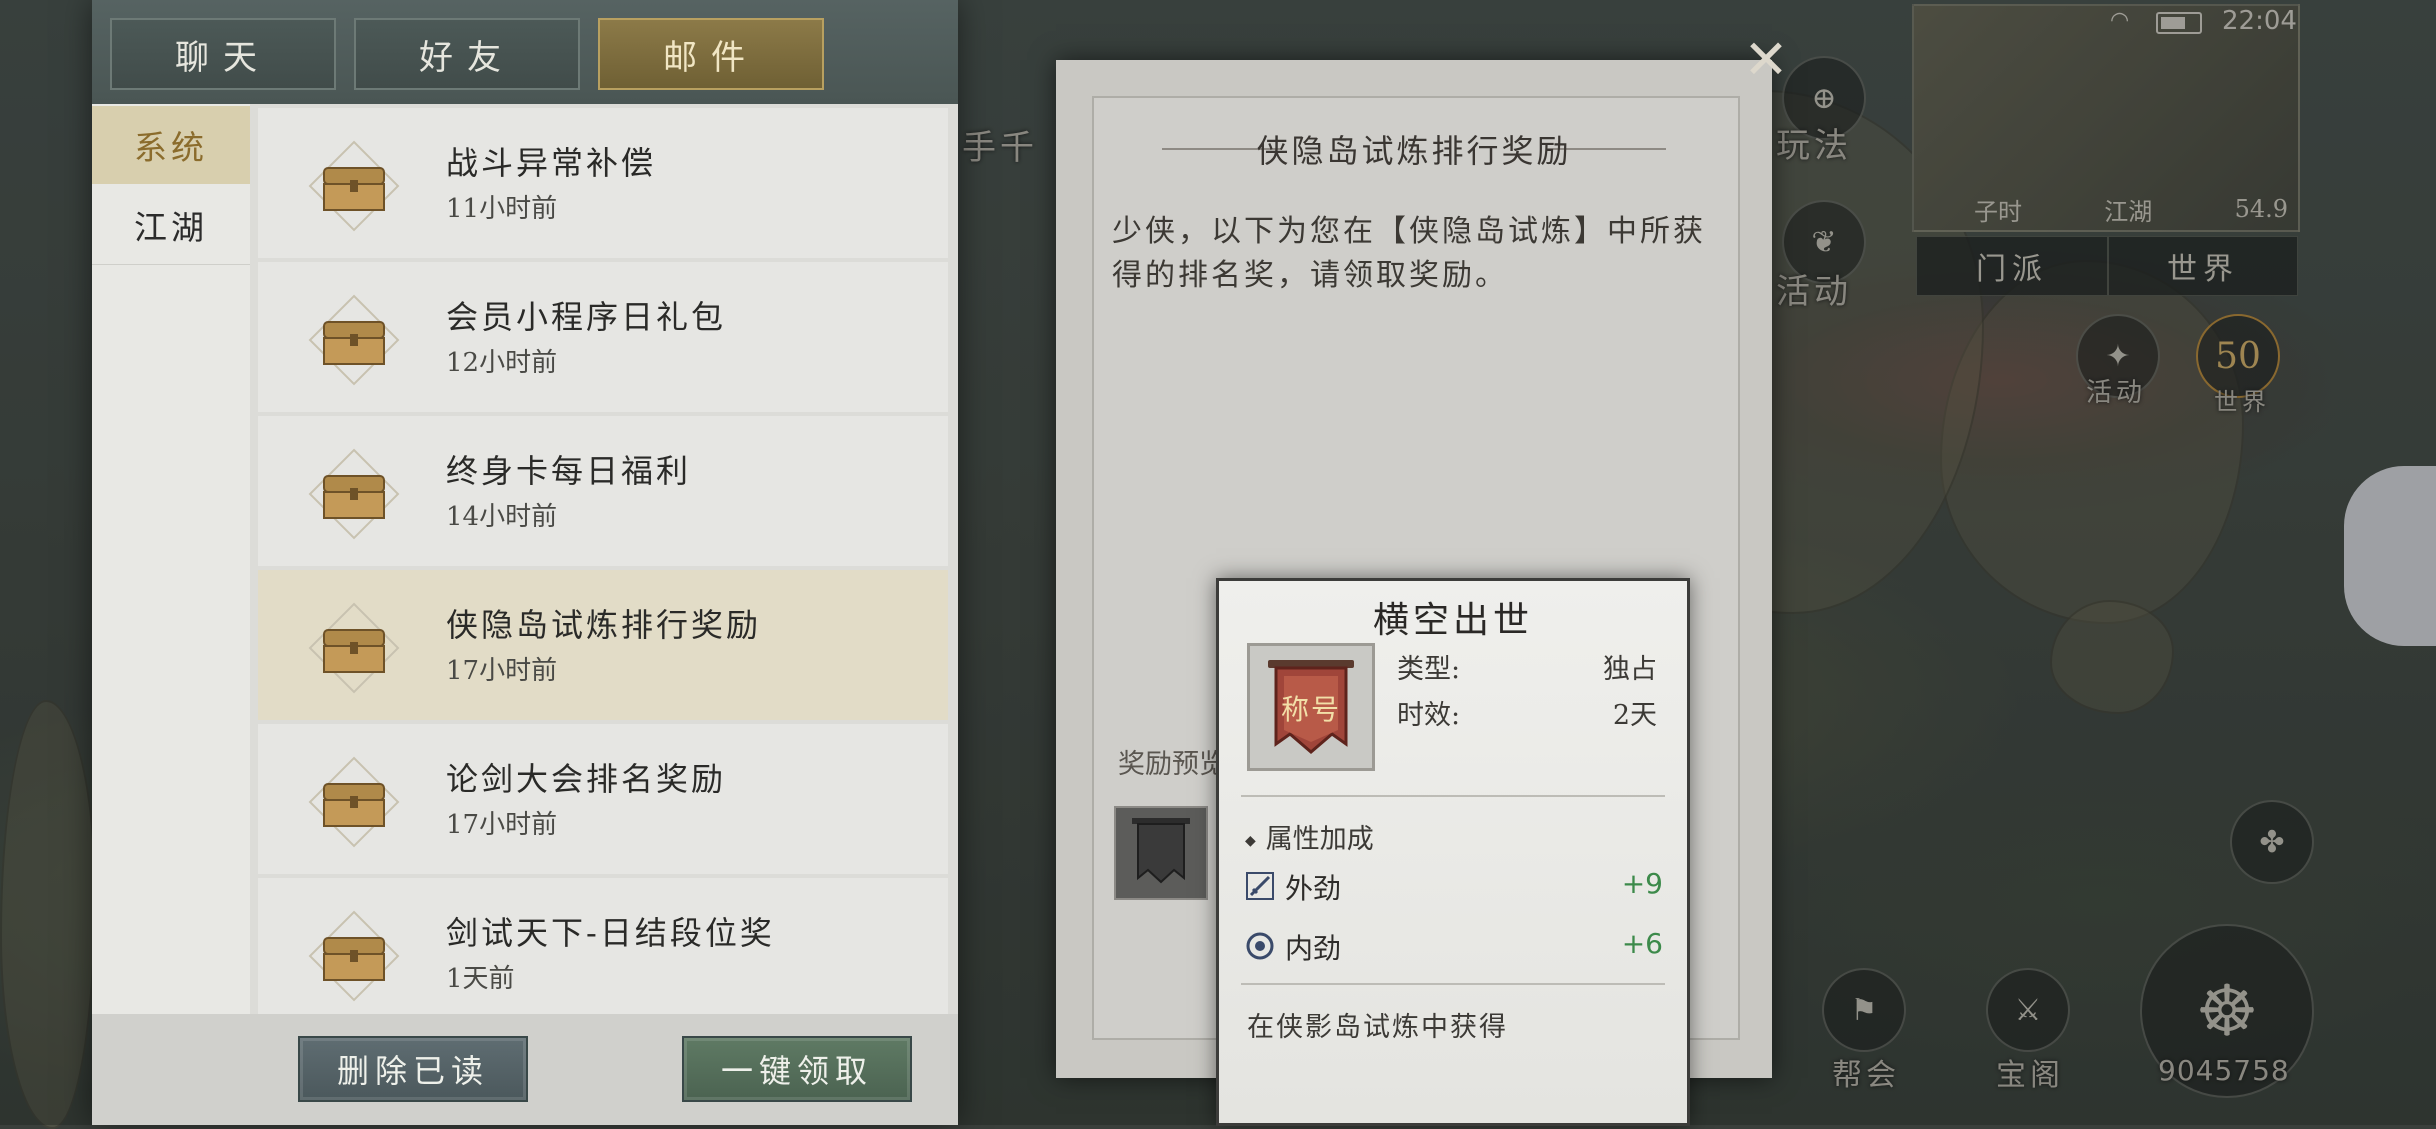 Image resolution: width=2436 pixels, height=1129 pixels. What do you see at coordinates (1454, 887) in the screenshot?
I see `attribute-row: 外劲 +9` at bounding box center [1454, 887].